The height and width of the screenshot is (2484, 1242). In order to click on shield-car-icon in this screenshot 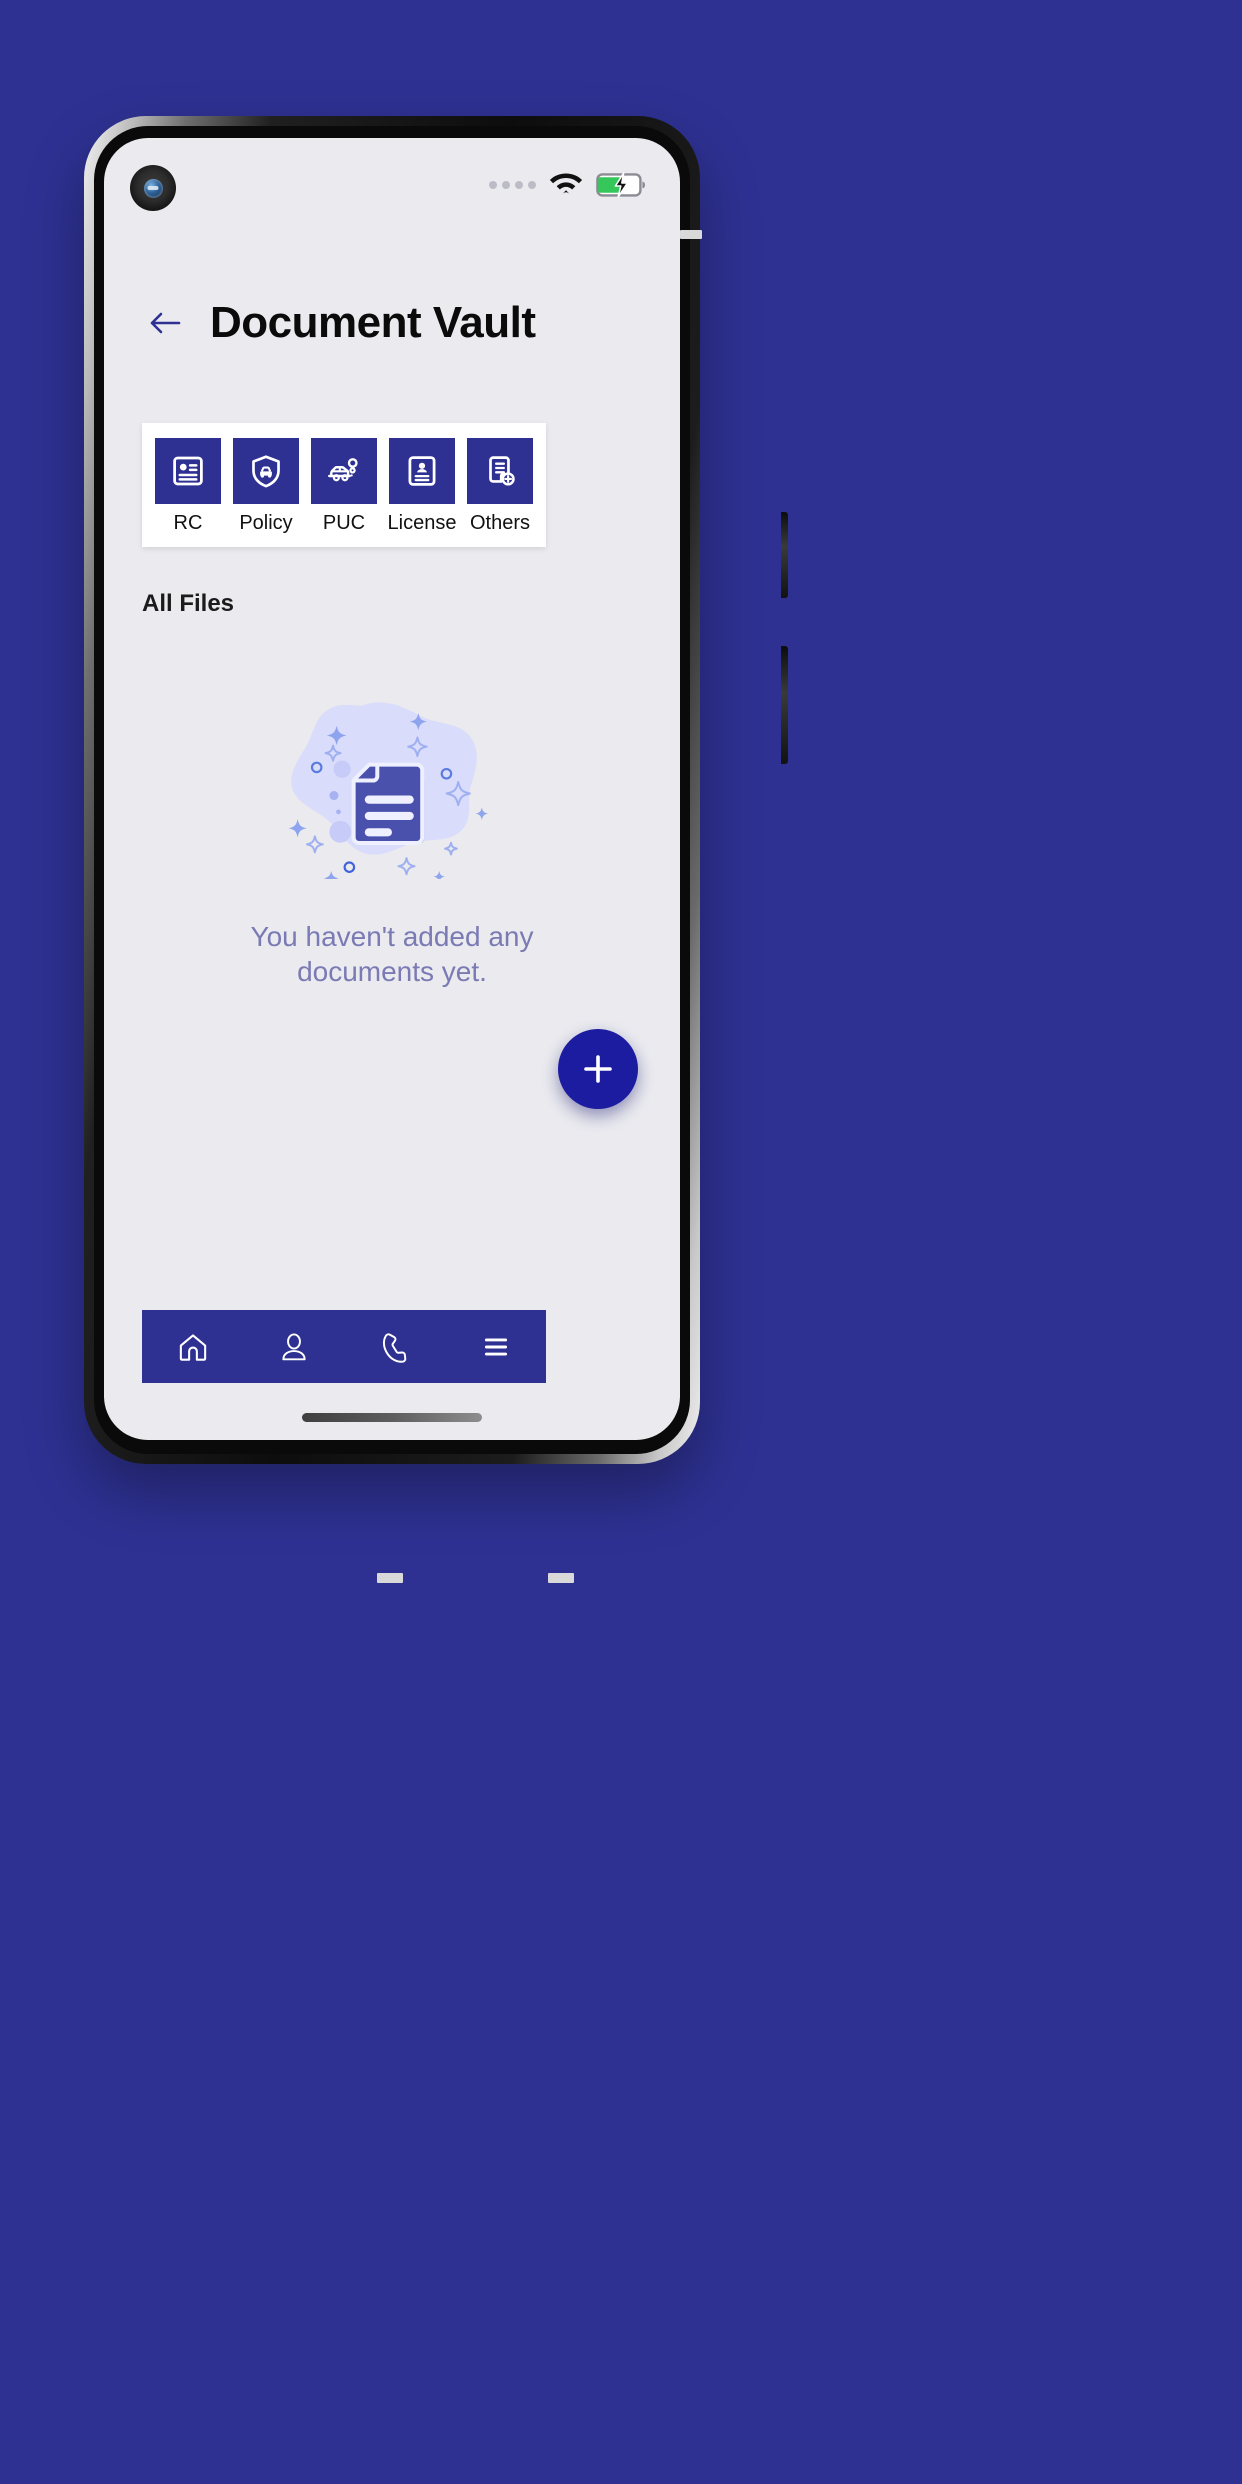, I will do `click(266, 471)`.